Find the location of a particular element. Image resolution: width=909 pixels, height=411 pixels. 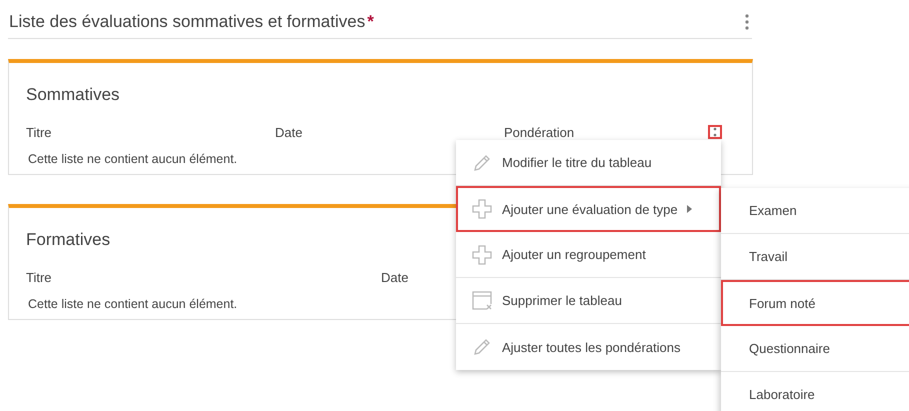

submenu-item: Questionnaire is located at coordinates (815, 349).